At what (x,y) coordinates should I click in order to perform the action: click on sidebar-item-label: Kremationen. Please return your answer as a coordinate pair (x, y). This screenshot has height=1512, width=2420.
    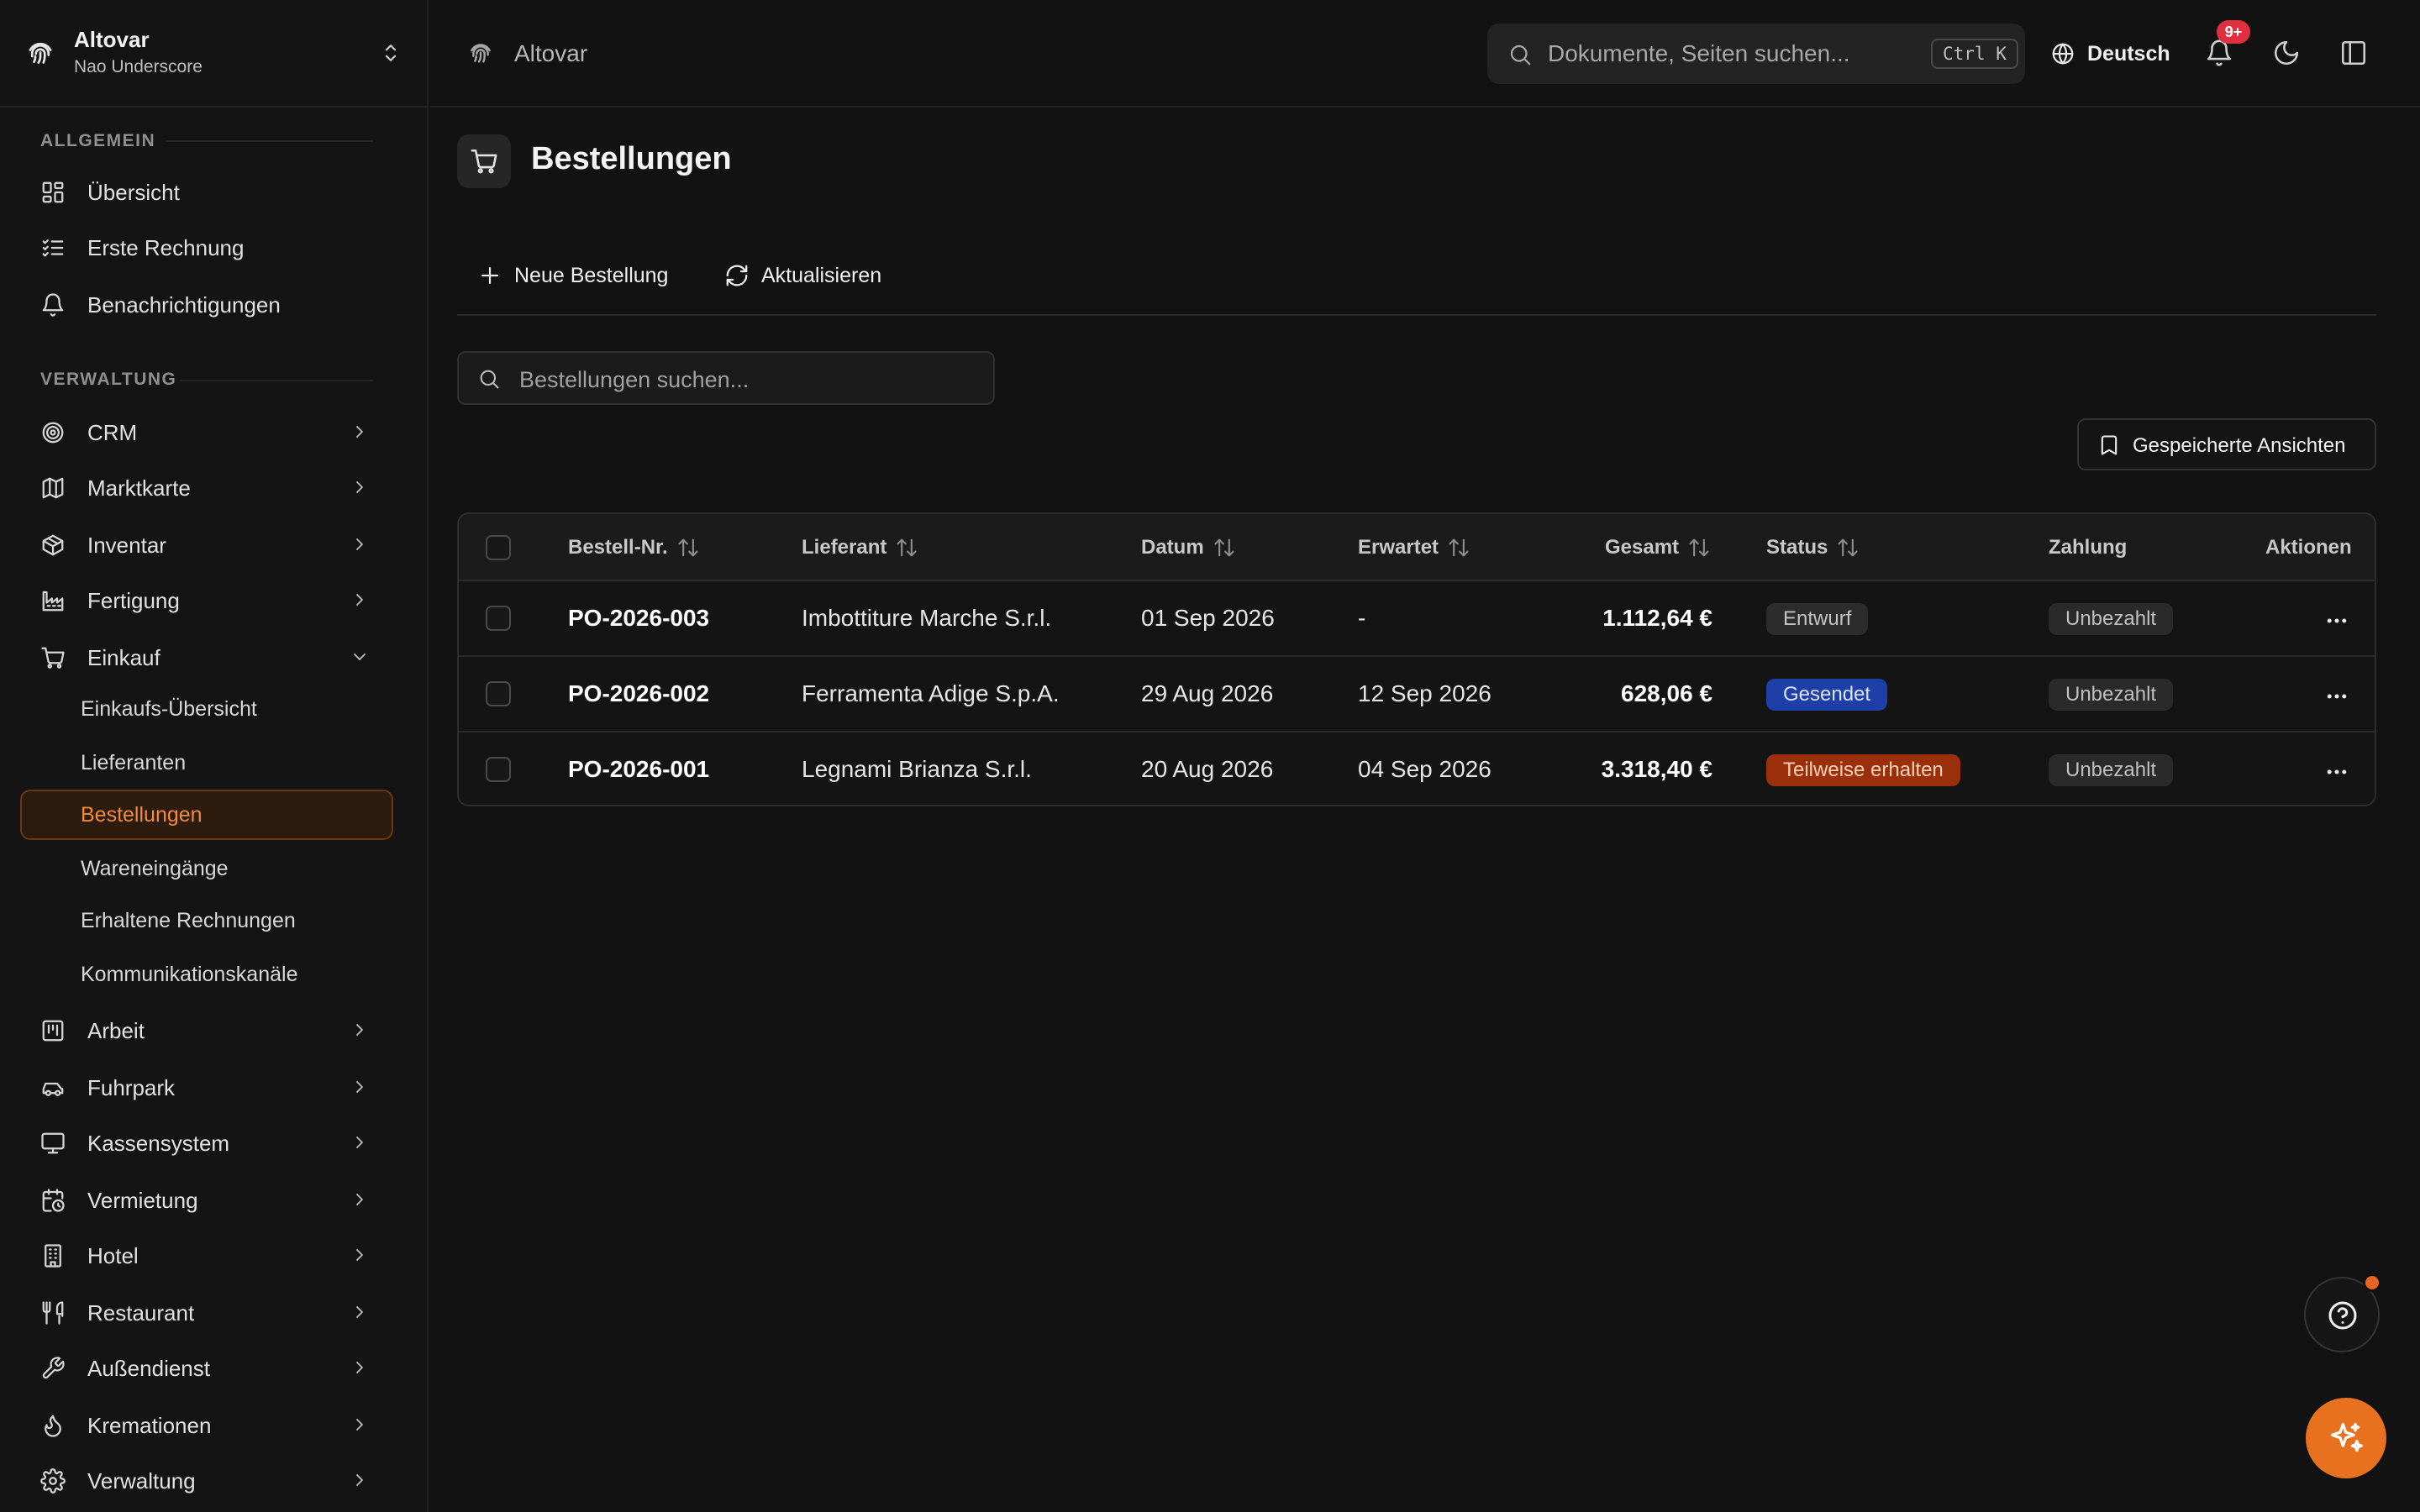
    Looking at the image, I should click on (149, 1425).